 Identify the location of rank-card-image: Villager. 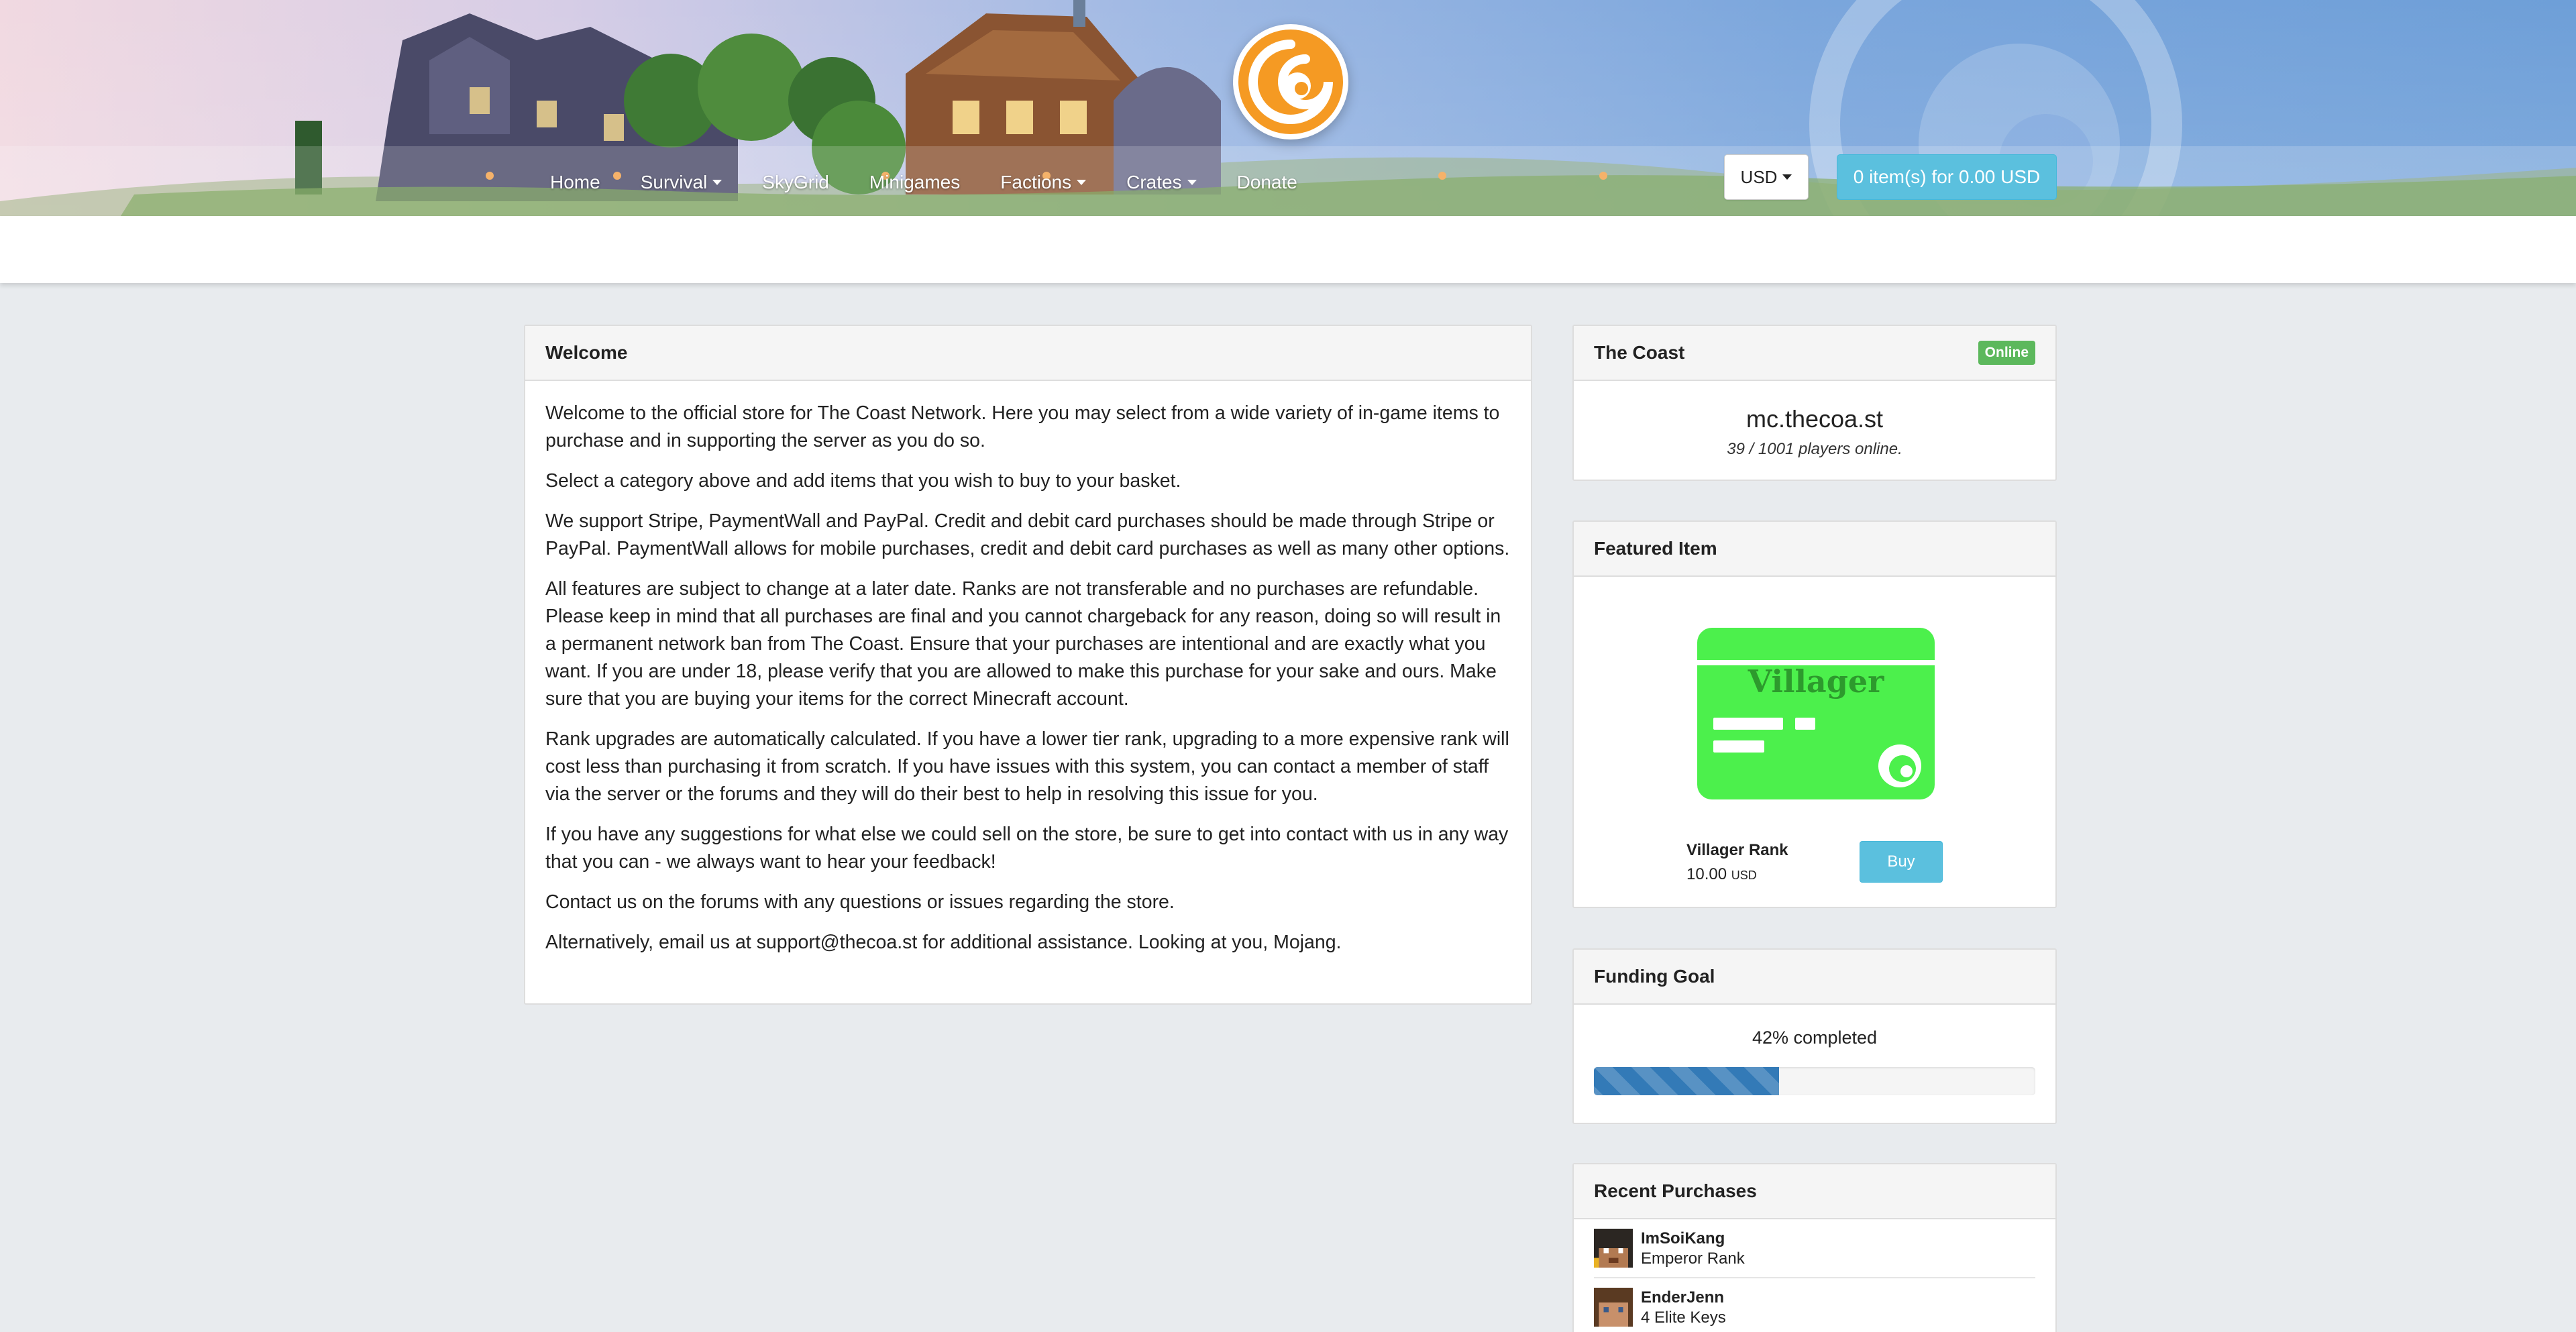
(1816, 713).